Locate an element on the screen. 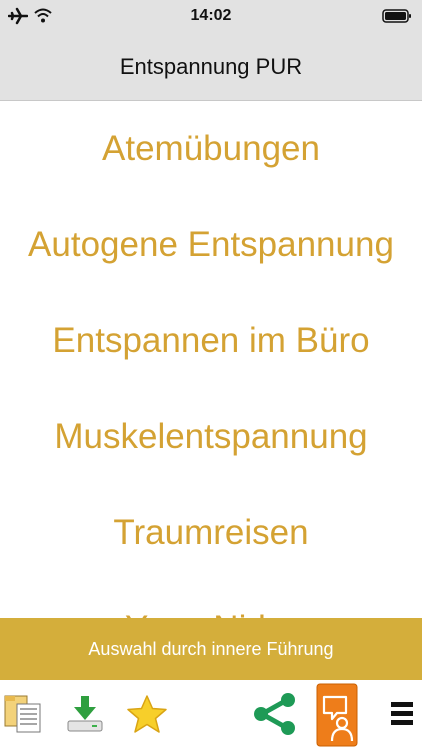 Image resolution: width=422 pixels, height=750 pixels. list-item-traumreisen: Traumreisen is located at coordinates (211, 533).